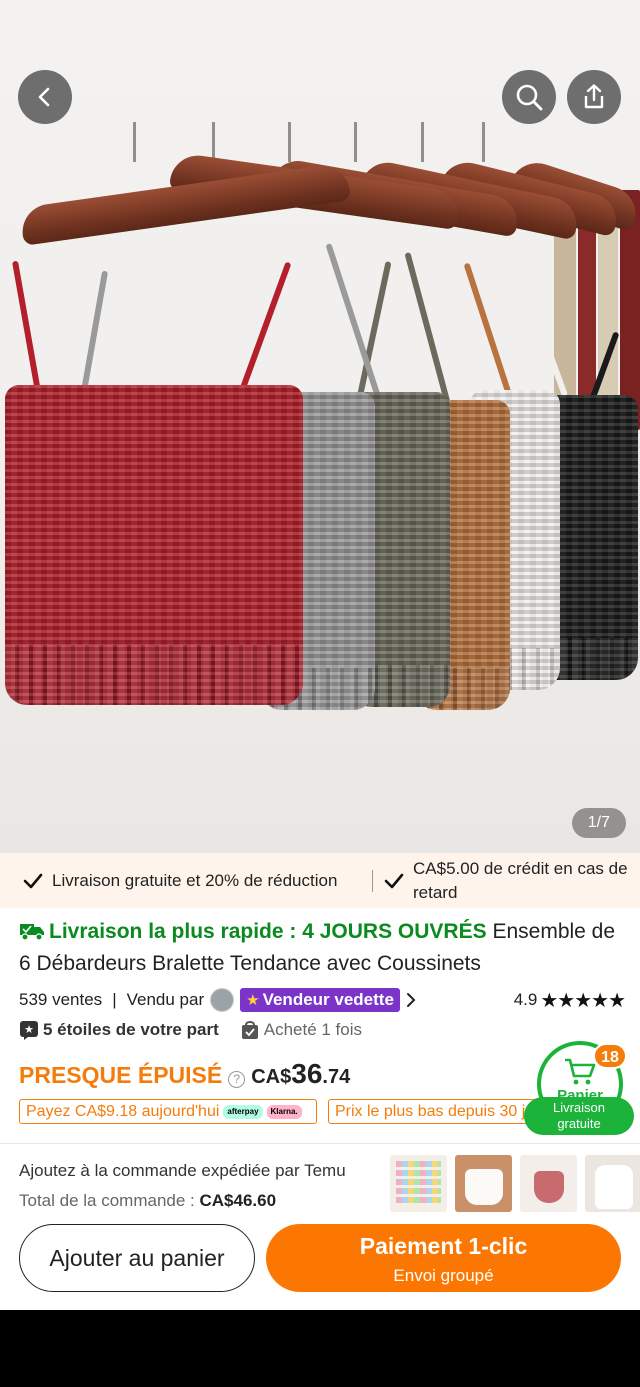 This screenshot has height=1387, width=640. What do you see at coordinates (154, 545) in the screenshot?
I see `garment-red` at bounding box center [154, 545].